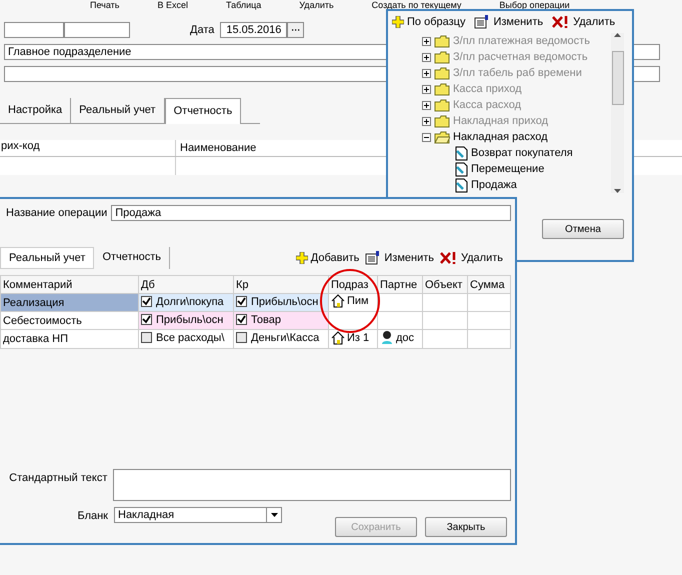  I want to click on scroll-down-arrow-icon, so click(617, 191).